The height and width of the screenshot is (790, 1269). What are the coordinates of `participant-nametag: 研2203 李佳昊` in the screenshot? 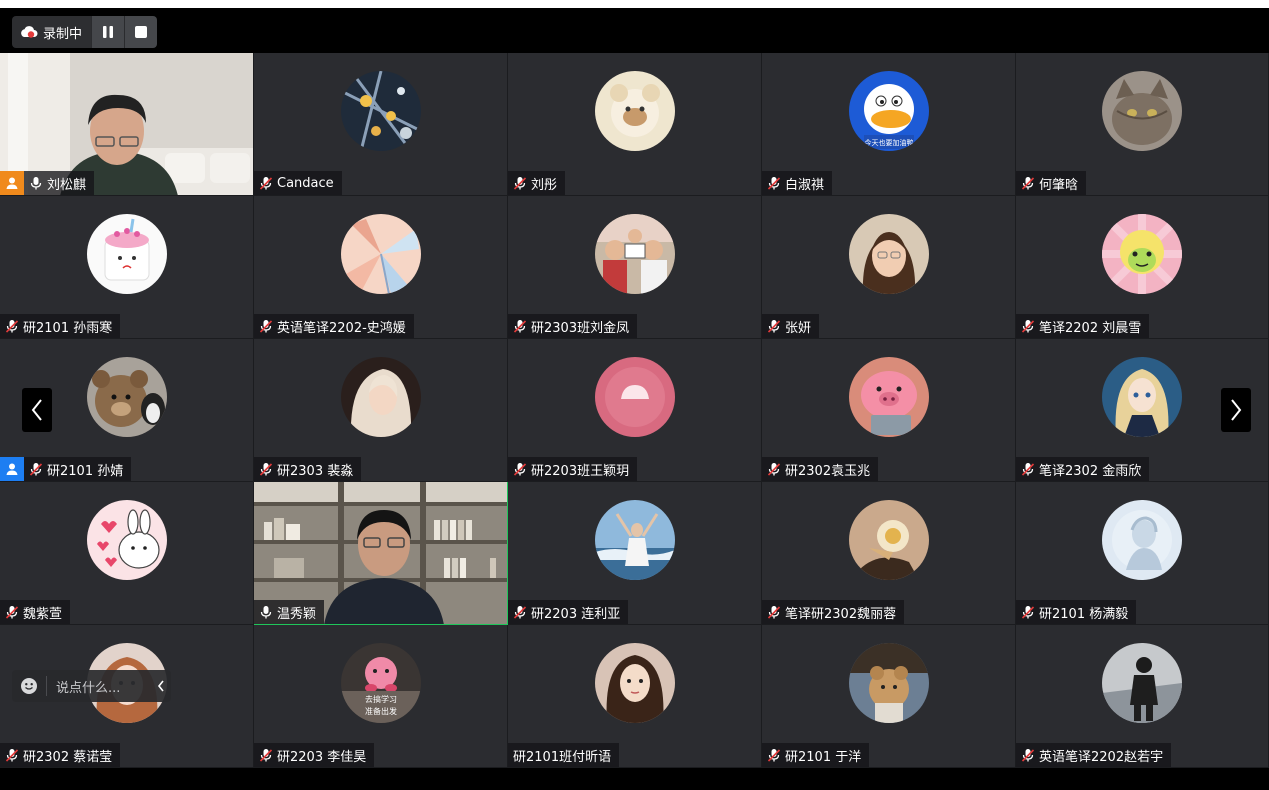 It's located at (314, 755).